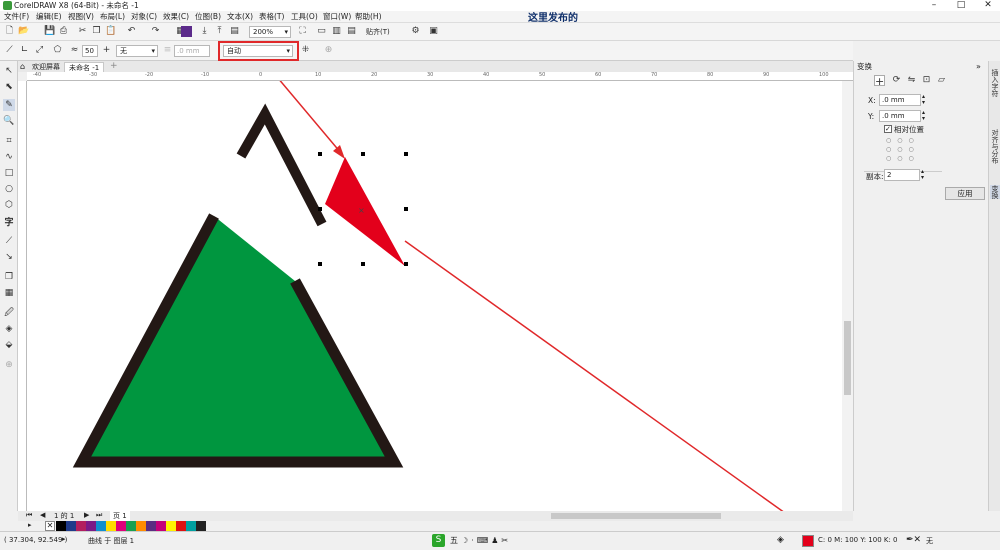 This screenshot has width=1000, height=550. I want to click on full-screen-icon: ⛶, so click(302, 31).